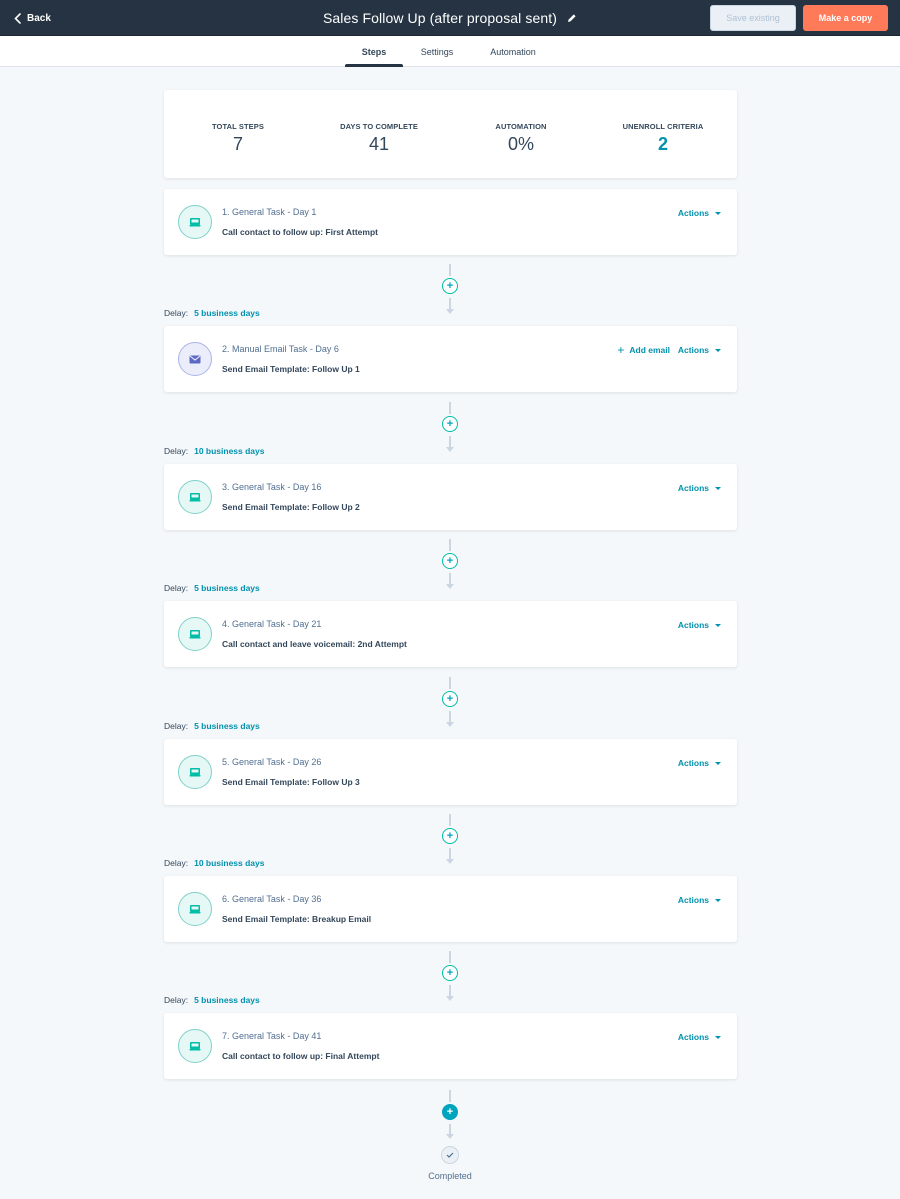  Describe the element at coordinates (663, 144) in the screenshot. I see `unenroll-criteria-link: 2` at that location.